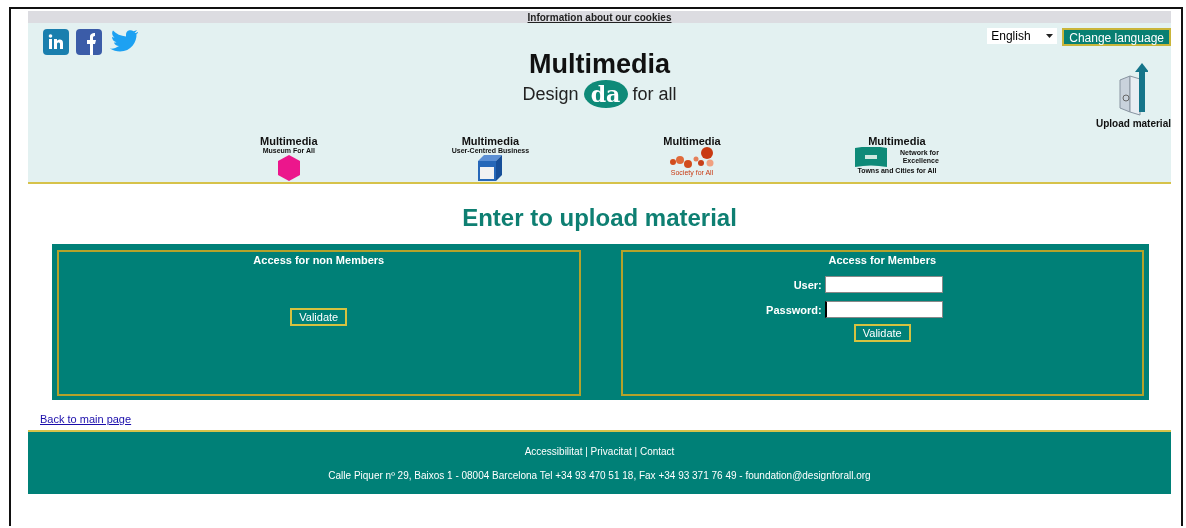 The image size is (1186, 528). What do you see at coordinates (56, 42) in the screenshot?
I see `linkedin-icon` at bounding box center [56, 42].